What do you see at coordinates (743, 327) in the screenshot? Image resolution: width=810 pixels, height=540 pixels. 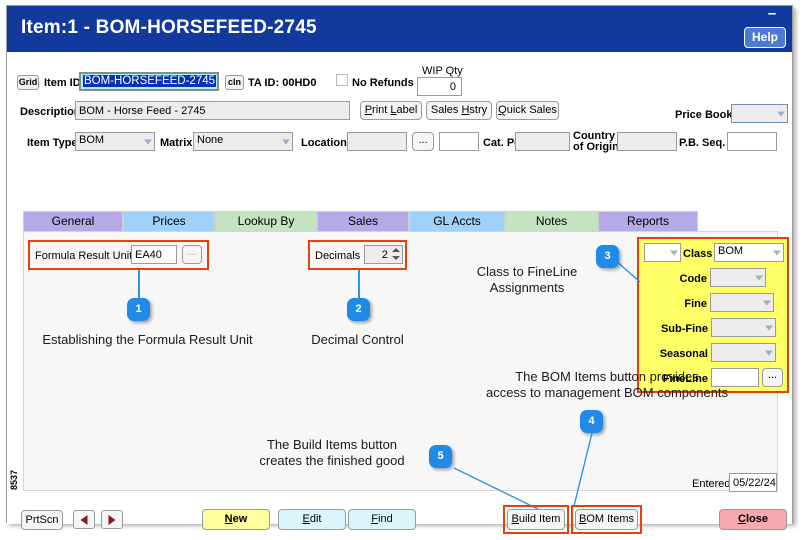 I see `sub-fine-select` at bounding box center [743, 327].